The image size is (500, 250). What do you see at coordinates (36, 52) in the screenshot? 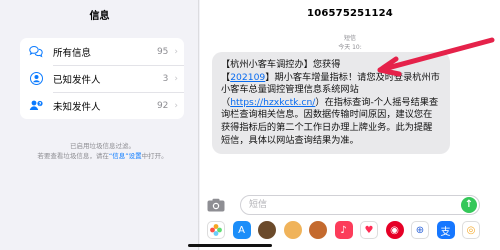
I see `chat-bubbles-icon` at bounding box center [36, 52].